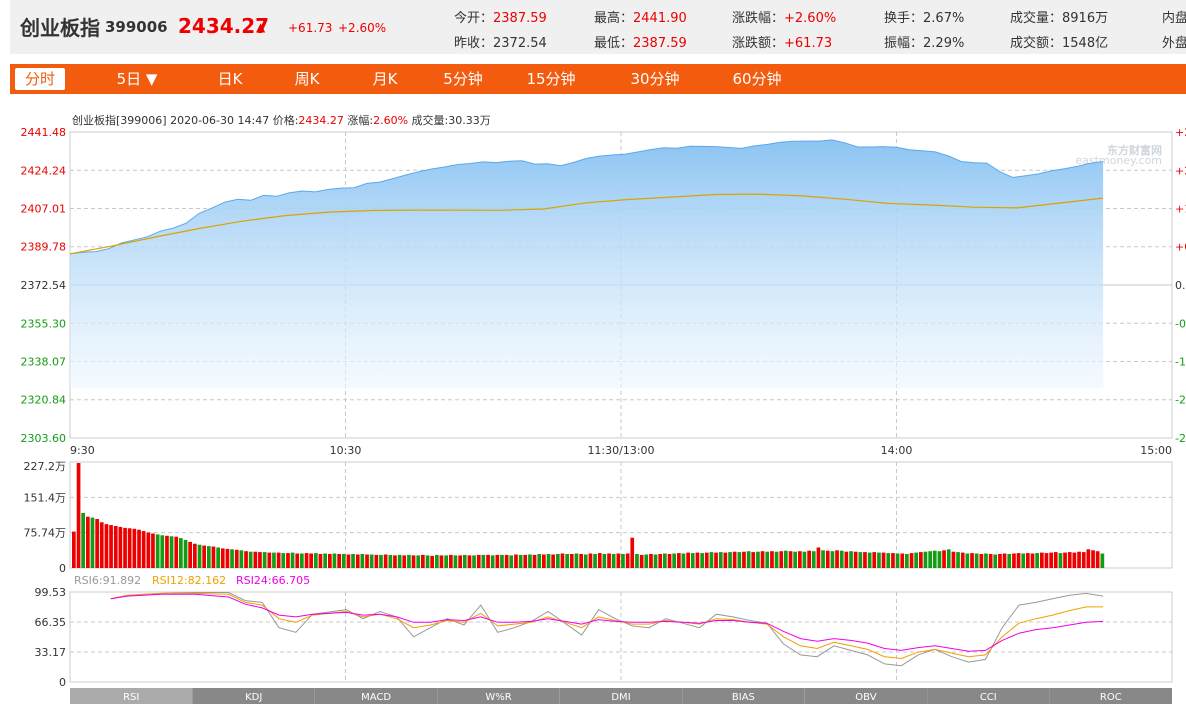 This screenshot has width=1186, height=709. What do you see at coordinates (1036, 43) in the screenshot?
I see `stat-label: 成交额：` at bounding box center [1036, 43].